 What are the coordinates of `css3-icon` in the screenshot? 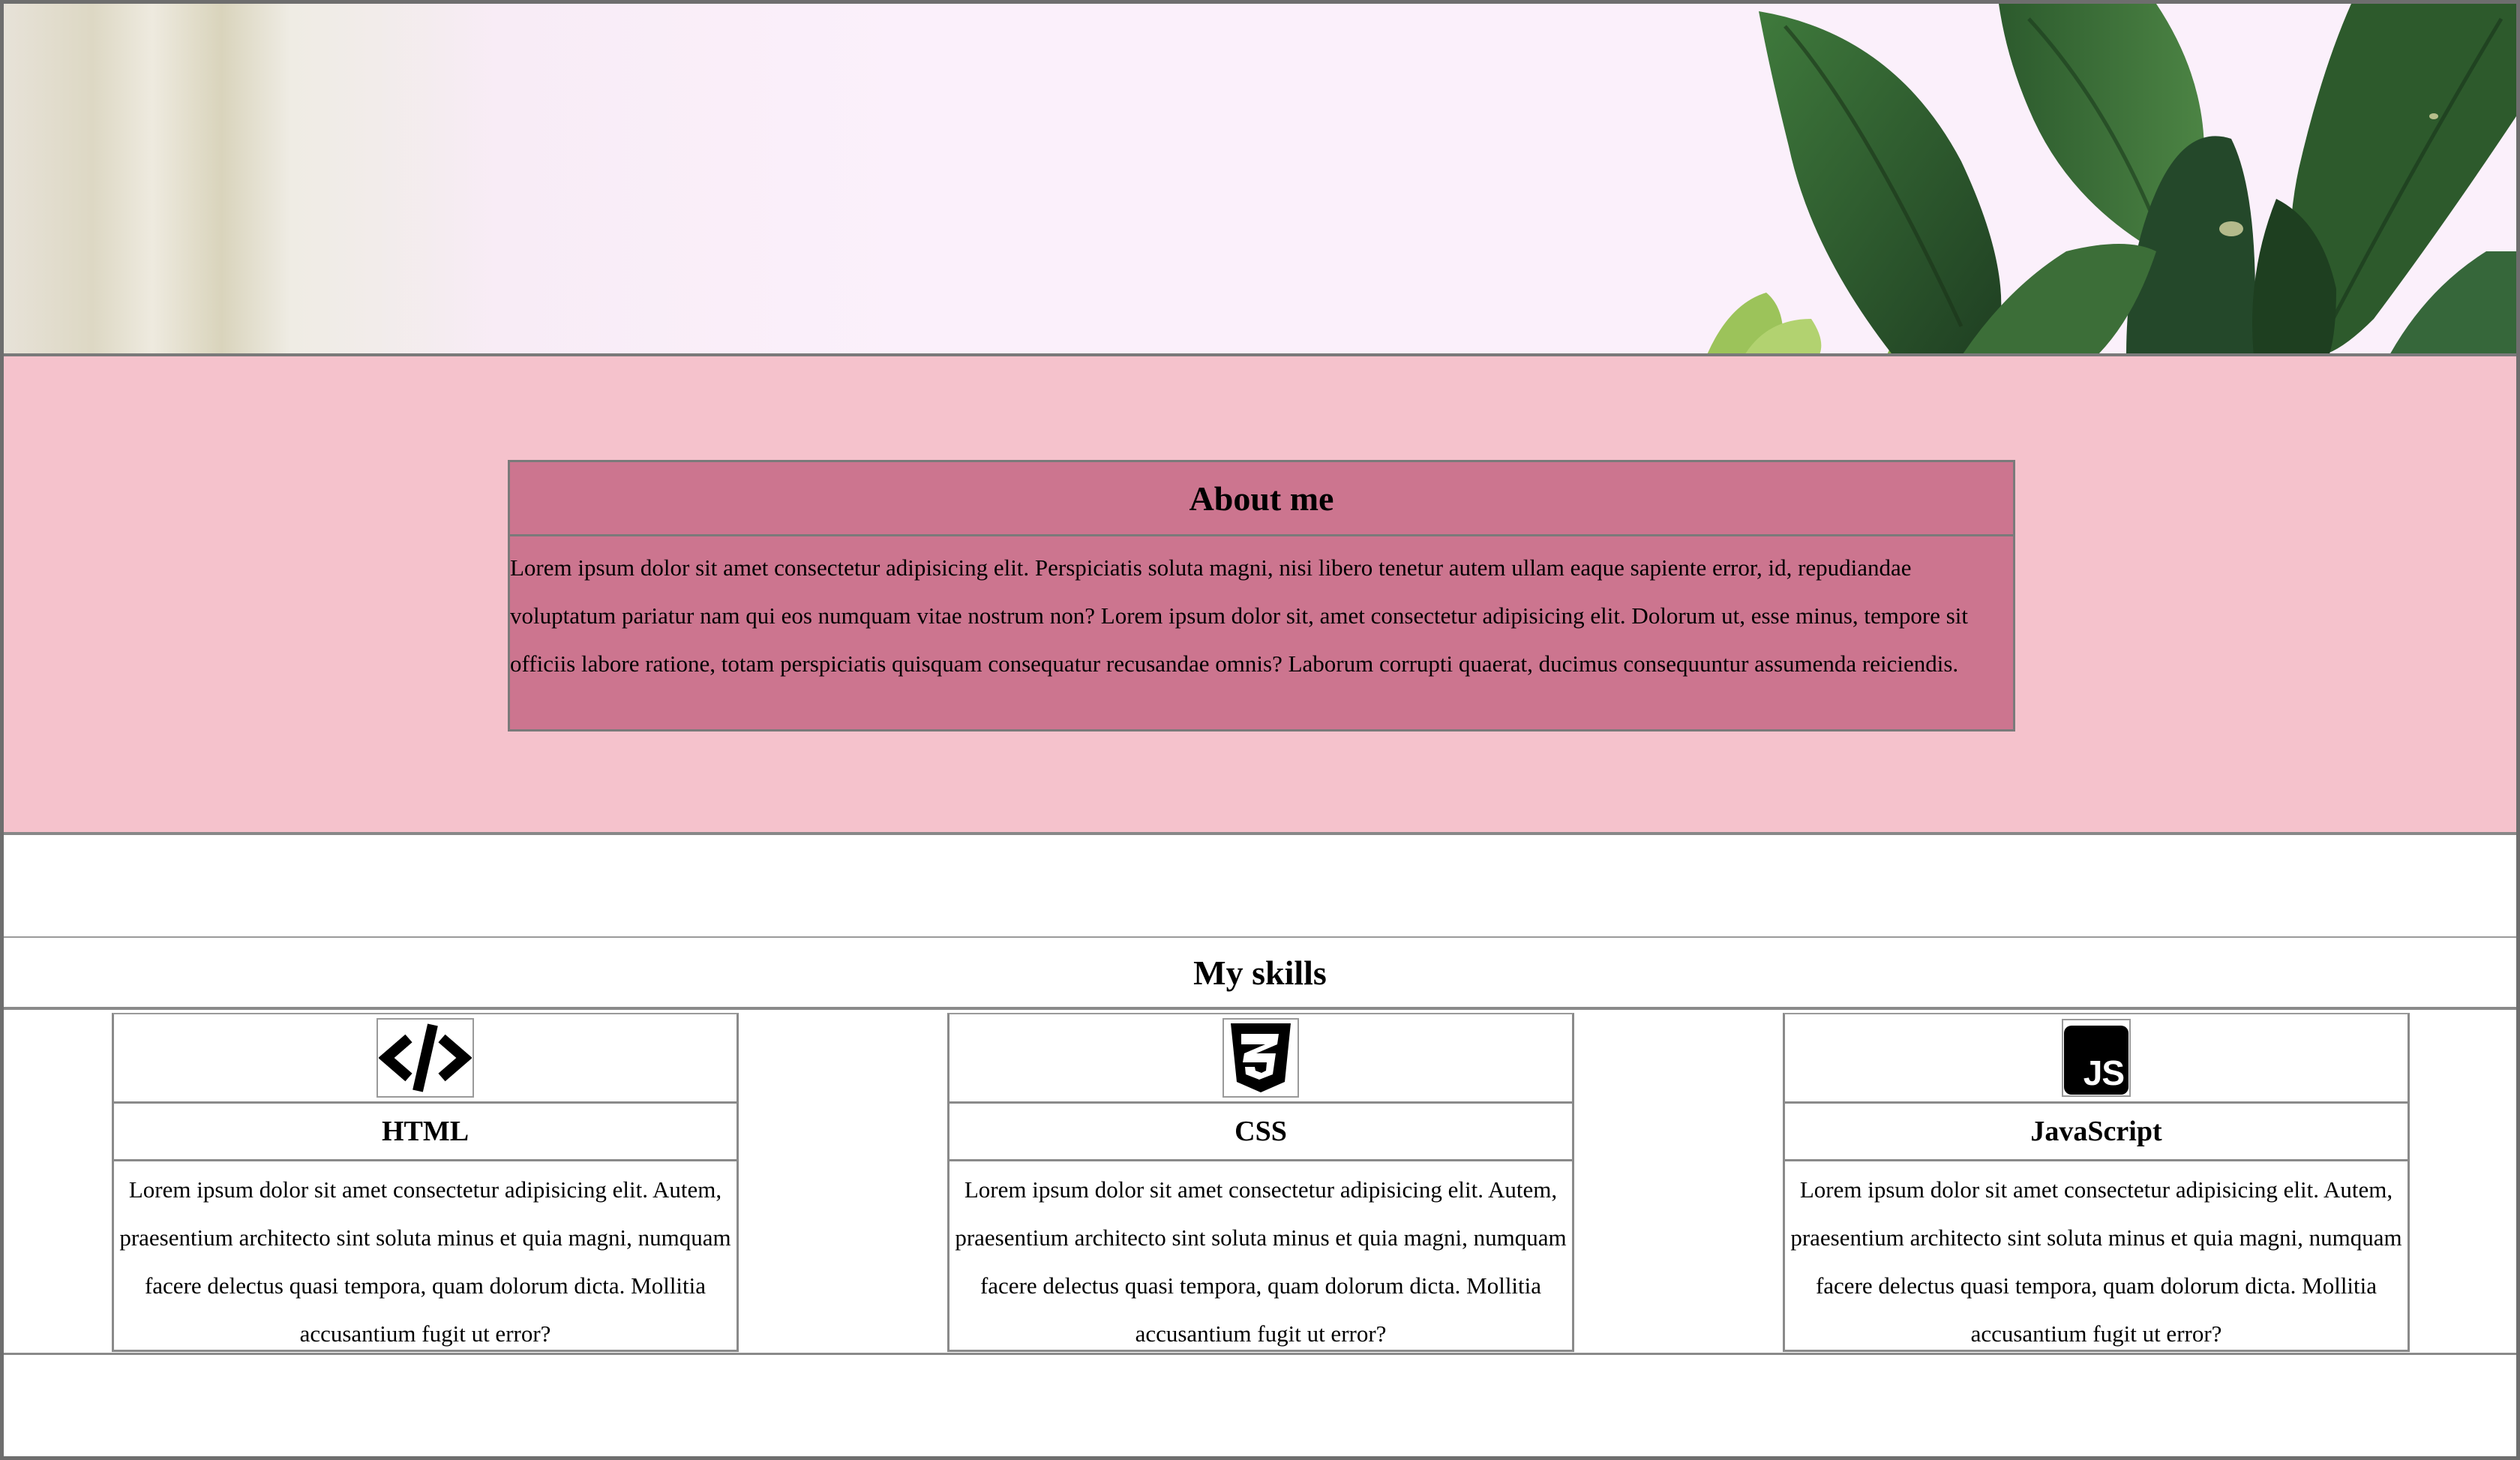 It's located at (1260, 1058).